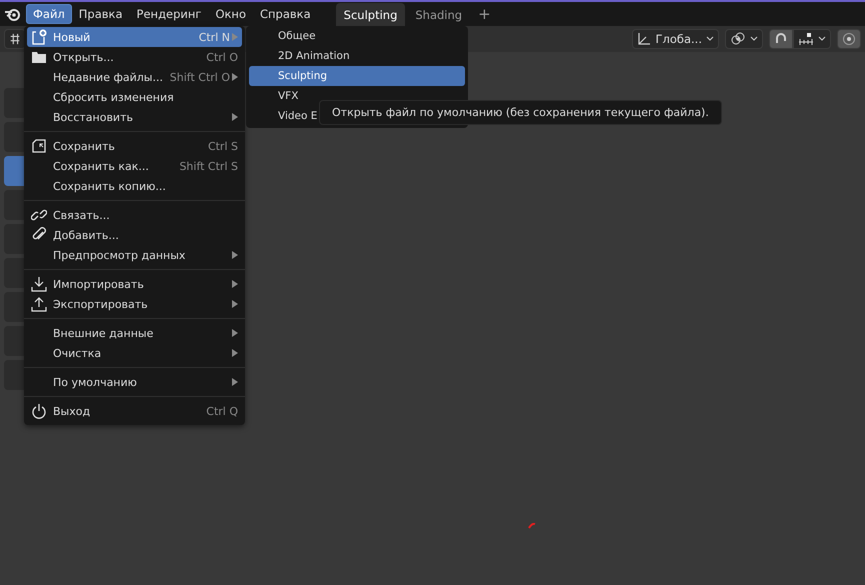 This screenshot has width=865, height=585. Describe the element at coordinates (13, 14) in the screenshot. I see `blender-logo-icon` at that location.